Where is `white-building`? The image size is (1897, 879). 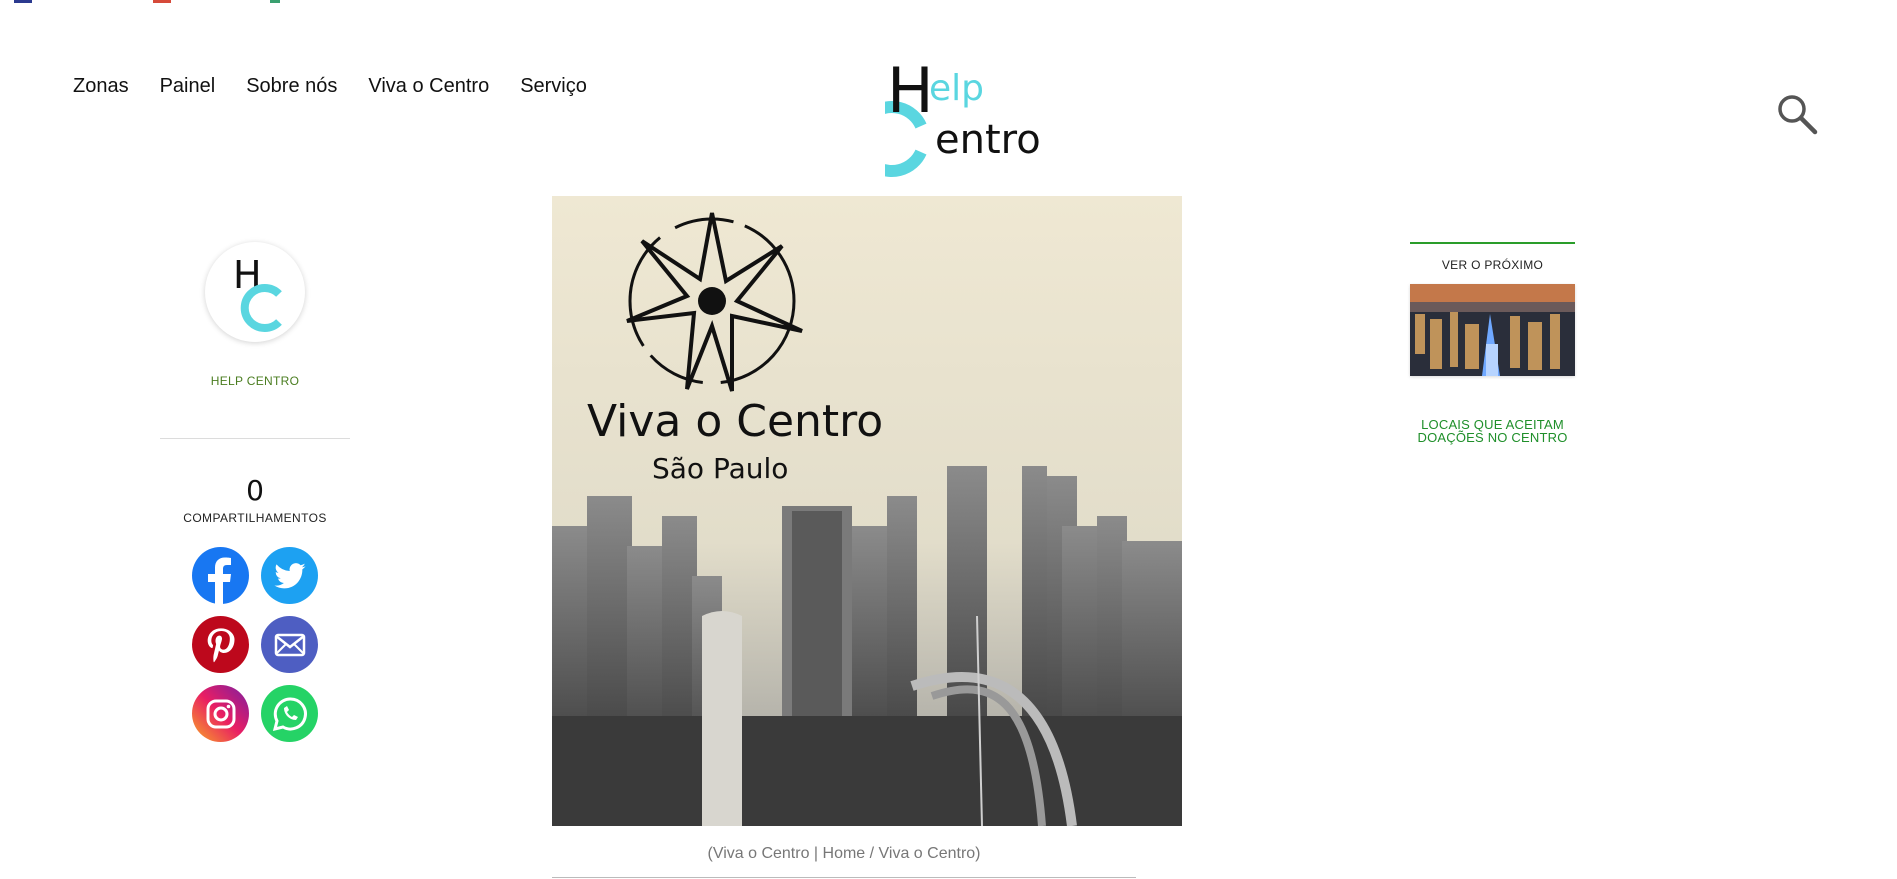 white-building is located at coordinates (722, 718).